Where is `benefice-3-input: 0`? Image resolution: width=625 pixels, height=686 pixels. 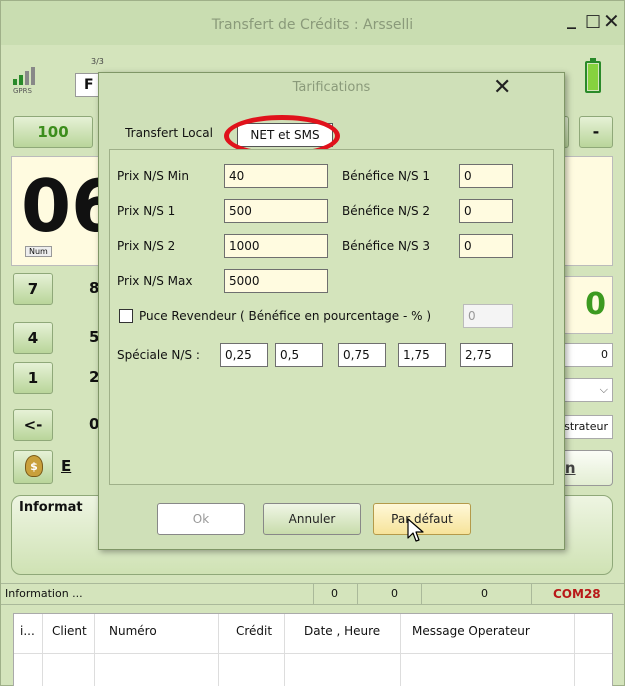
benefice-3-input: 0 is located at coordinates (486, 246).